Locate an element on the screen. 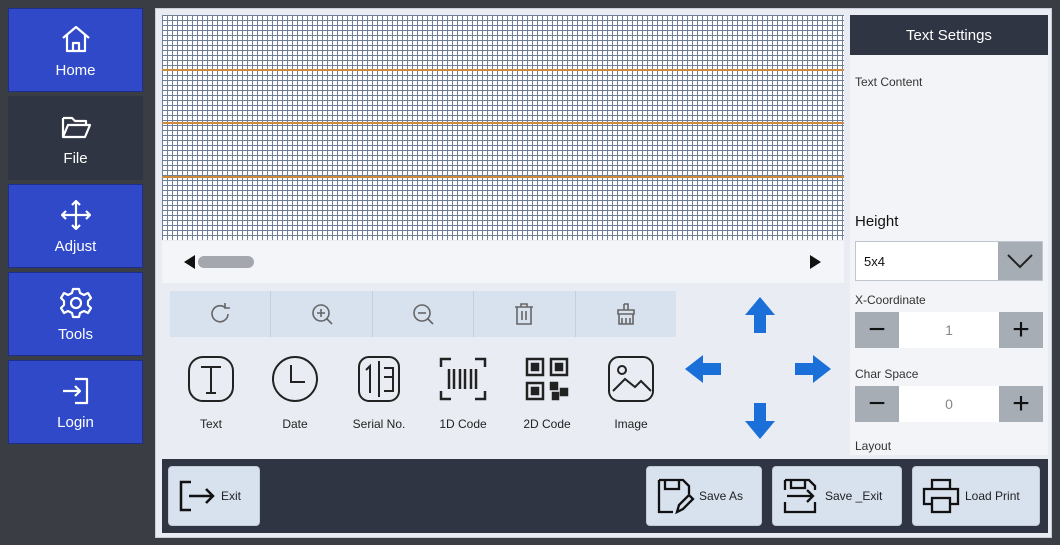 This screenshot has width=1060, height=545. text-content-label: Text Content is located at coordinates (889, 82).